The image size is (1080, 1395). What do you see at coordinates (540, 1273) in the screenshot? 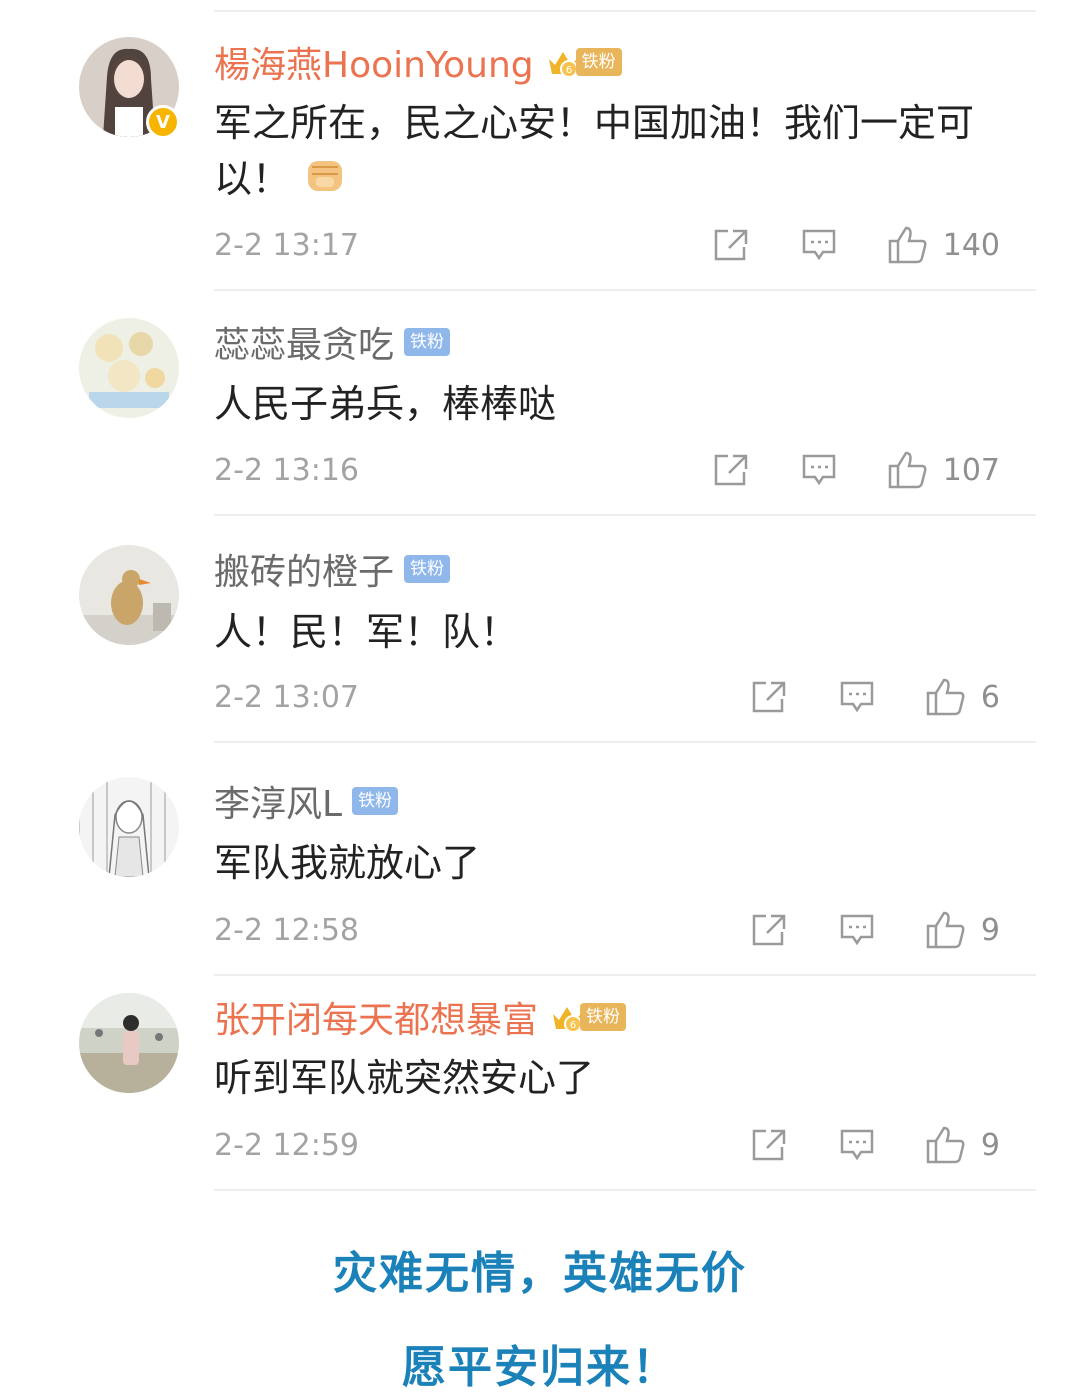
I see `caption-line-1: 灾难无情，英雄无价` at bounding box center [540, 1273].